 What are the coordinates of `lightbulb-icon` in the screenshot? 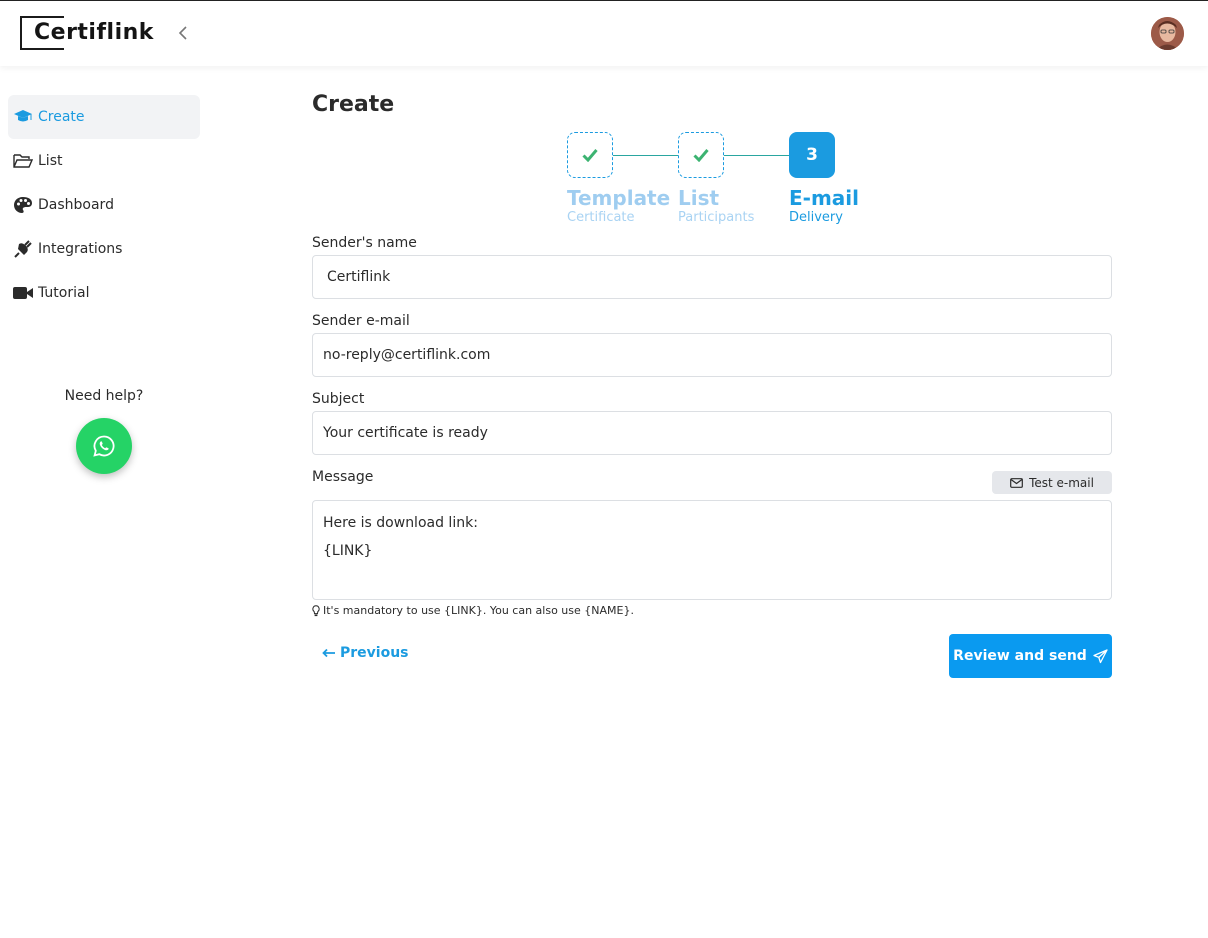 It's located at (316, 610).